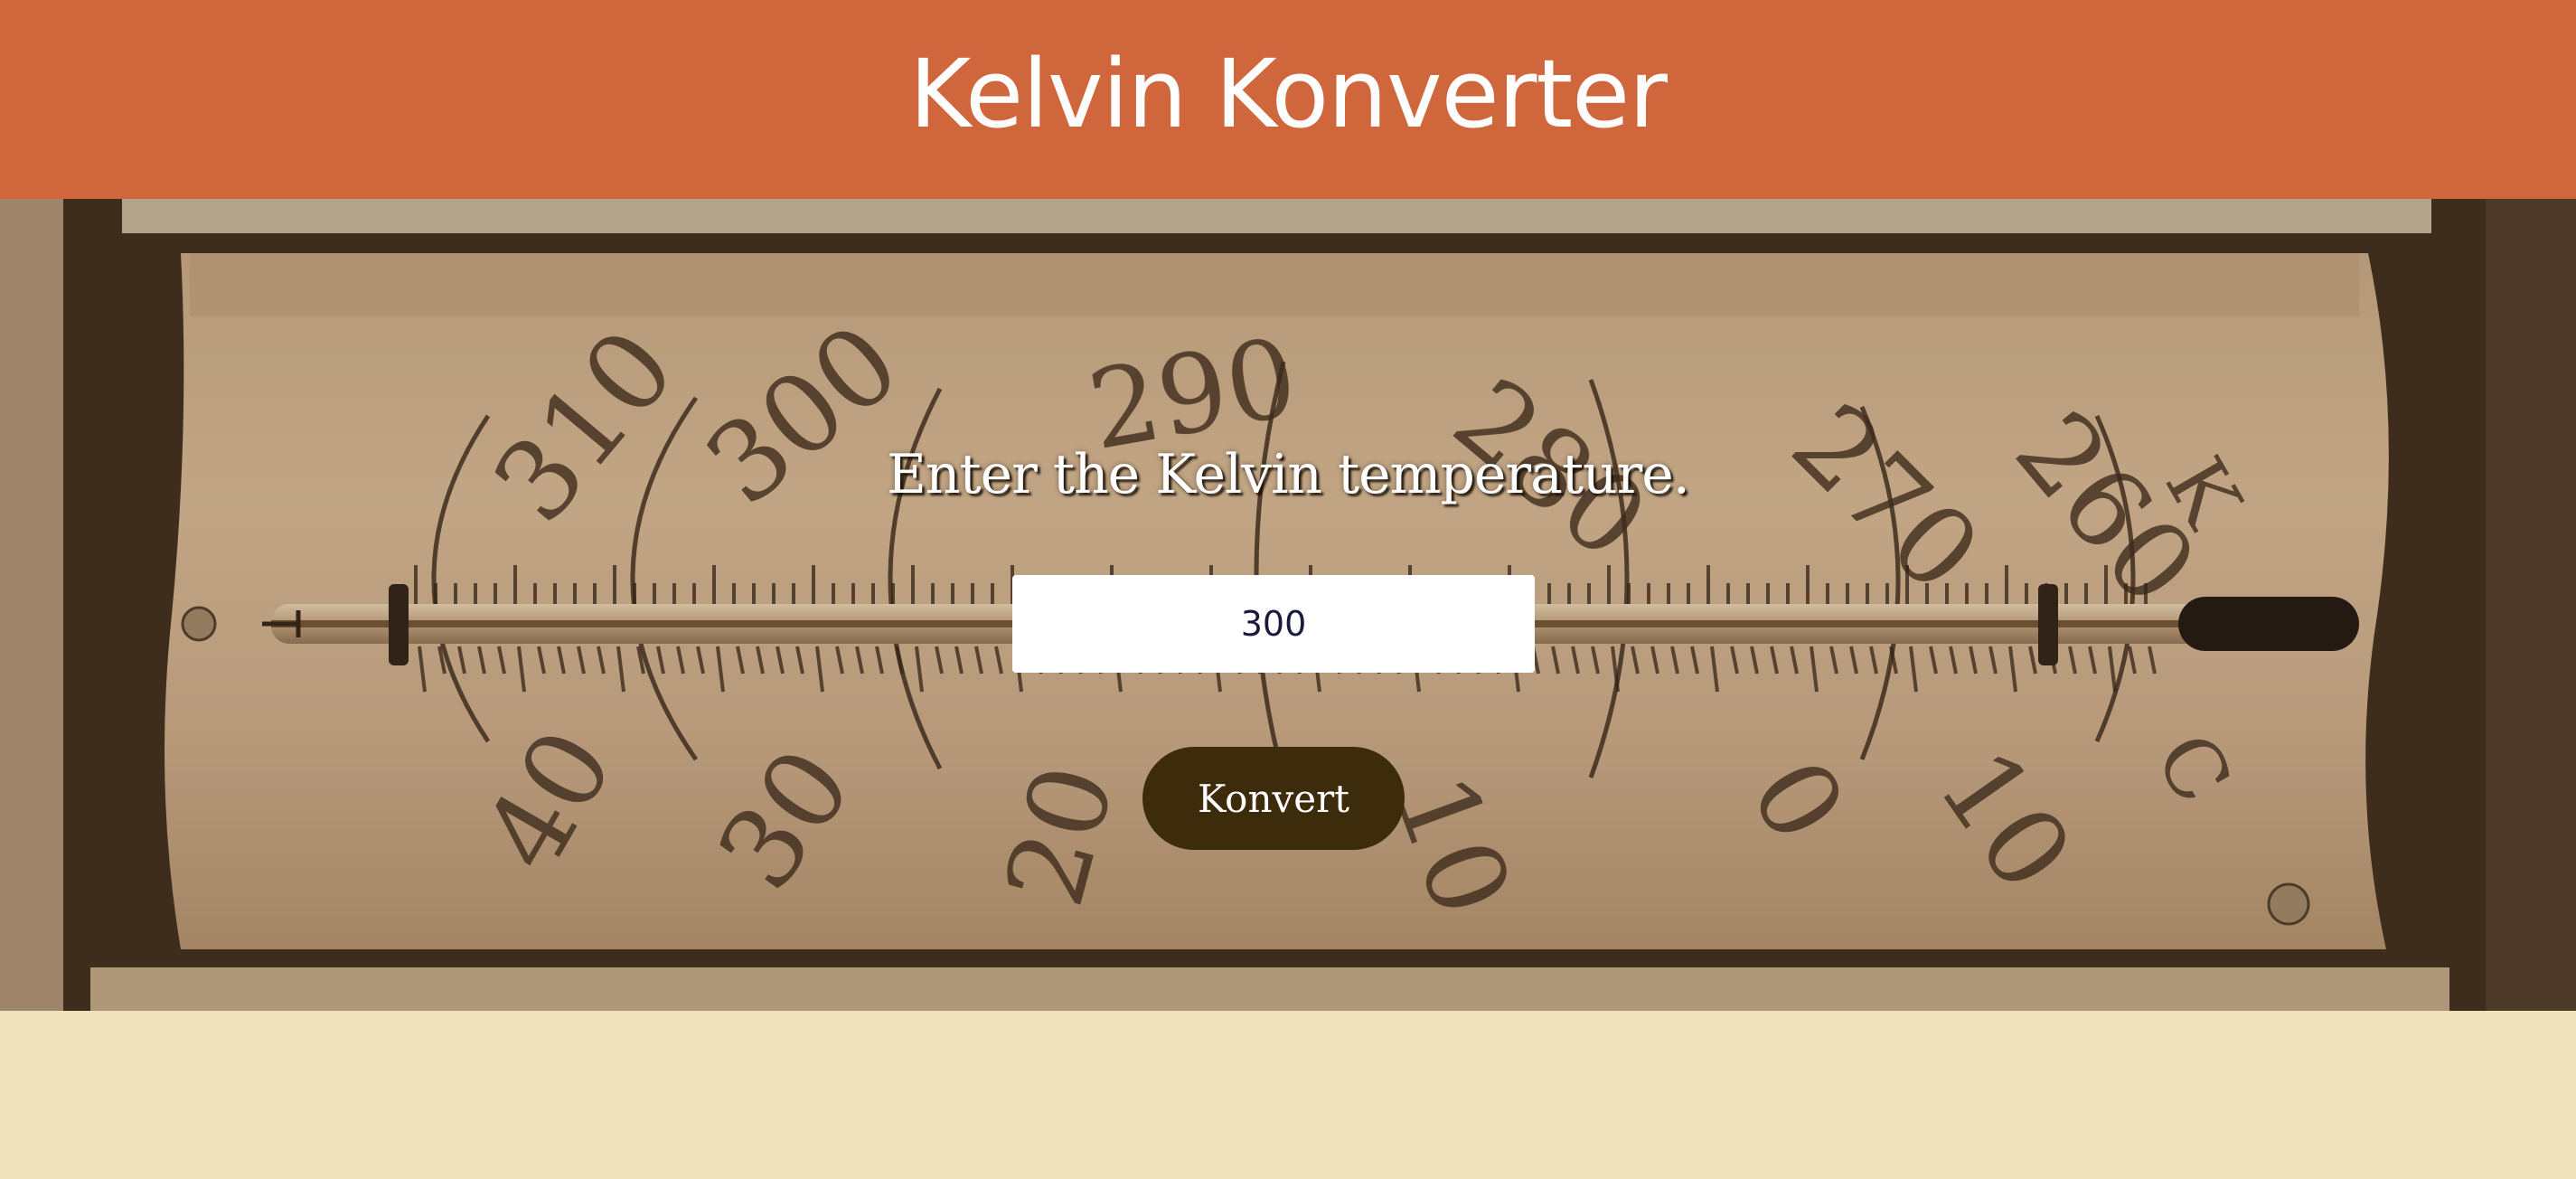 The height and width of the screenshot is (1179, 2576). Describe the element at coordinates (1274, 798) in the screenshot. I see `konvert-button: Konvert` at that location.